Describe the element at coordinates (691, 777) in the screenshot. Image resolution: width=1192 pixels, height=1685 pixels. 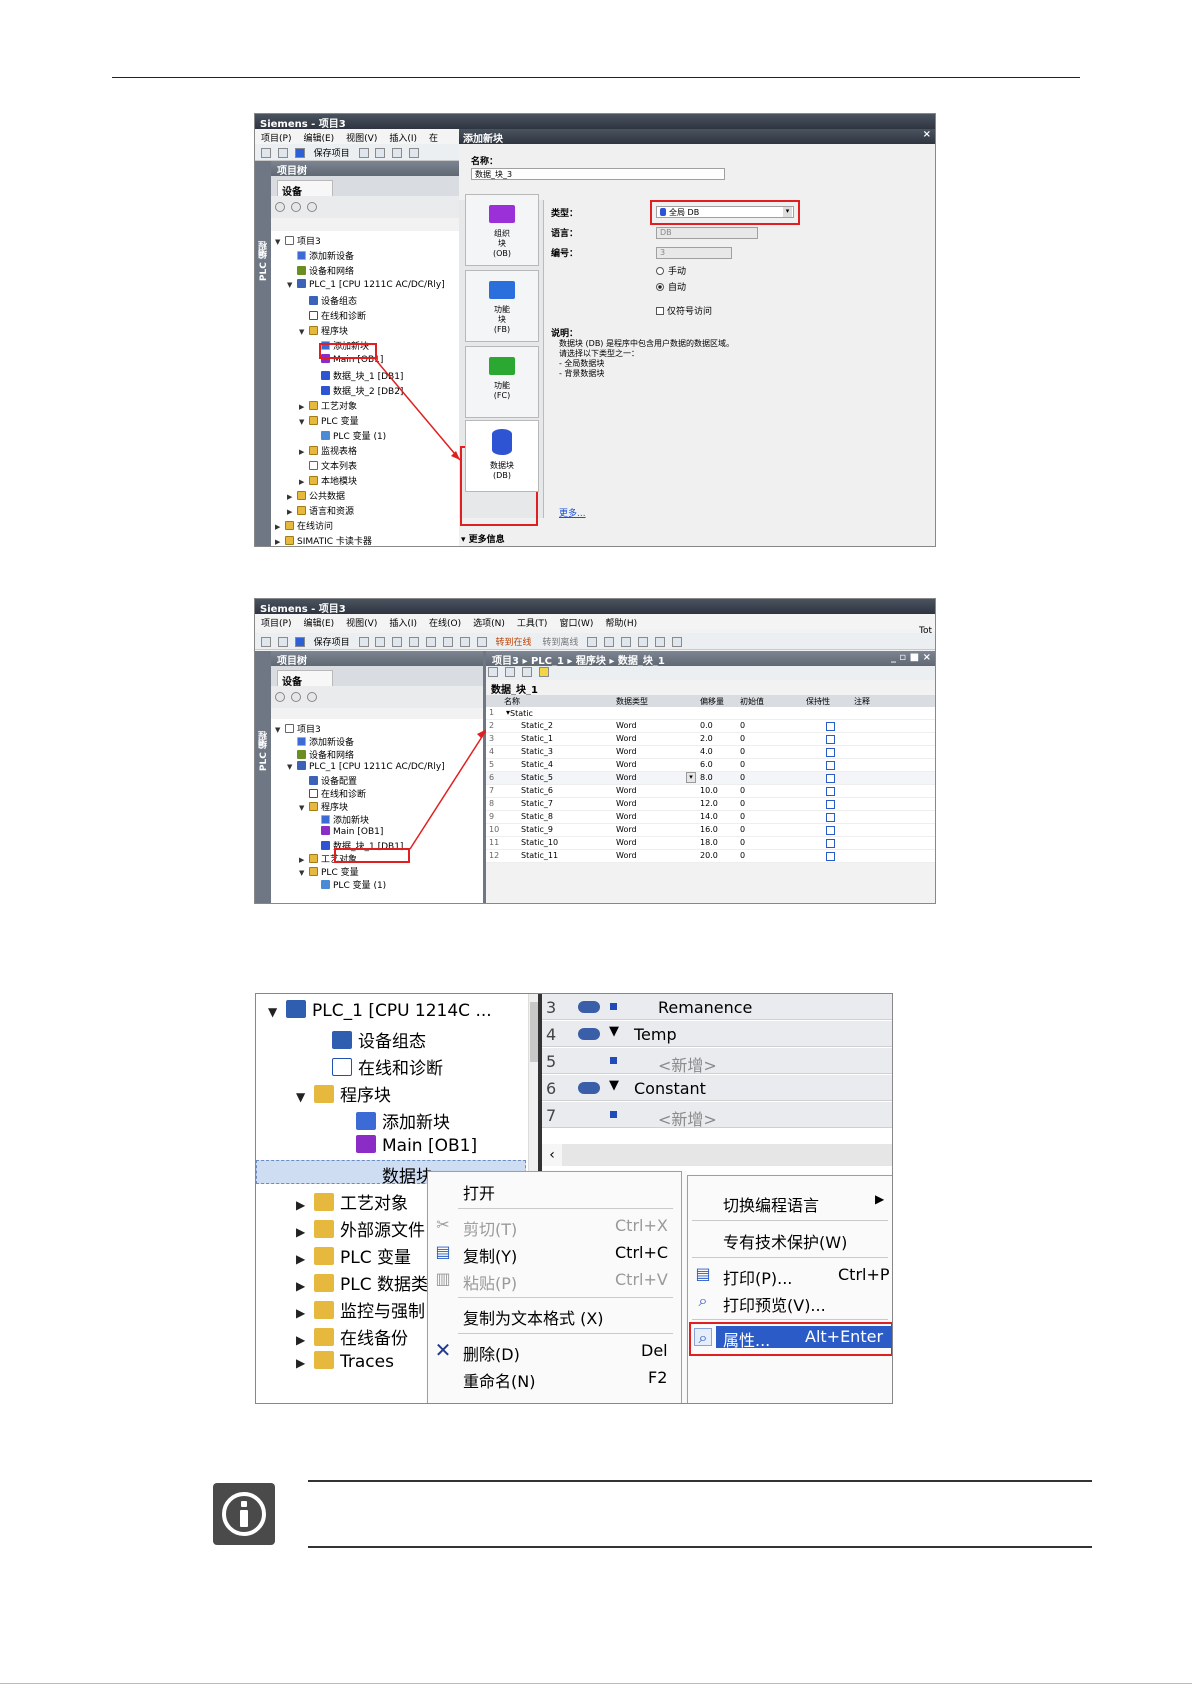
I see `datatype-dropdown-icon: ▾` at that location.